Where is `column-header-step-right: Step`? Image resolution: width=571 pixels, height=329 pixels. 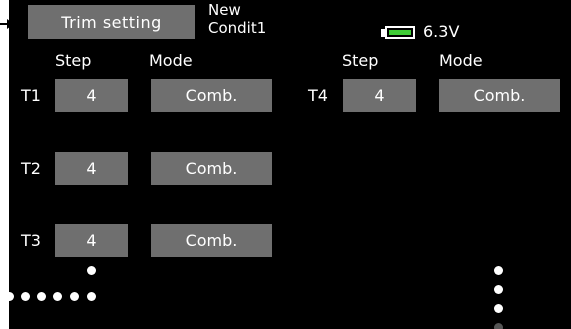 column-header-step-right: Step is located at coordinates (360, 60).